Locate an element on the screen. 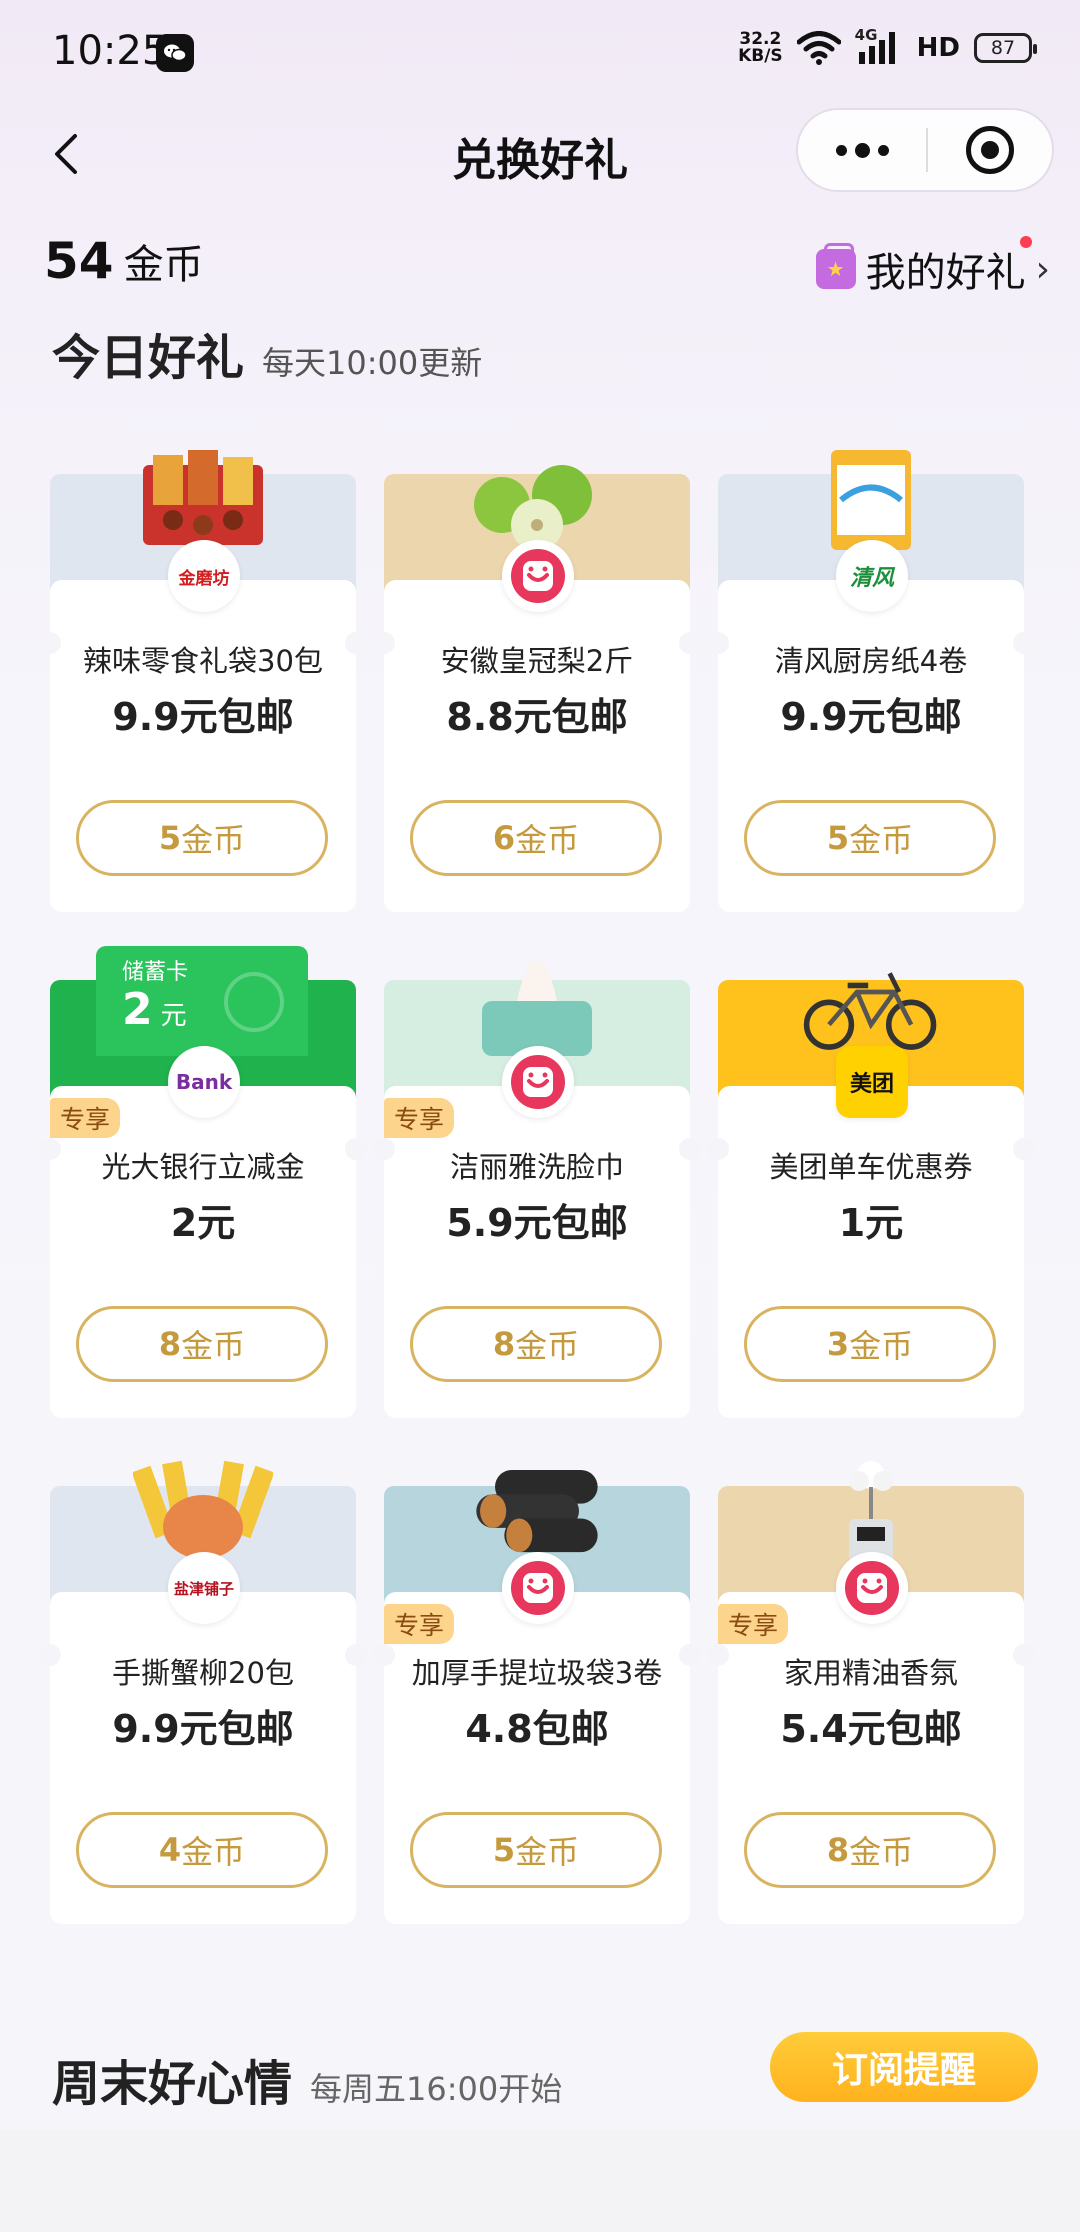  voucher-amount-unit: 元 is located at coordinates (173, 1016).